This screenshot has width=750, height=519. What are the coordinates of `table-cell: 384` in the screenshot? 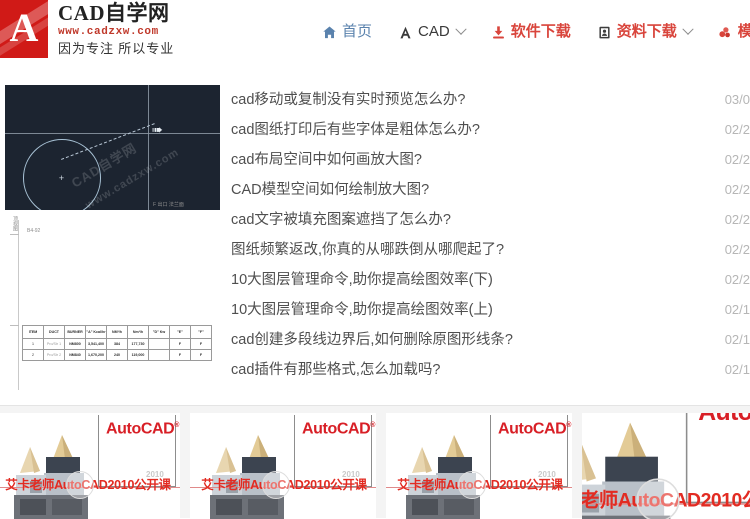 It's located at (117, 344).